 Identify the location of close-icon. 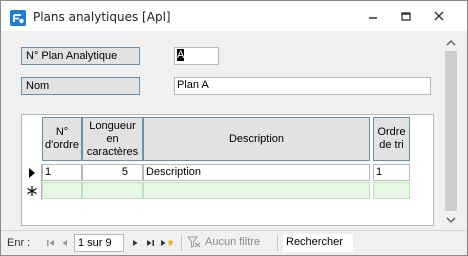
(439, 16).